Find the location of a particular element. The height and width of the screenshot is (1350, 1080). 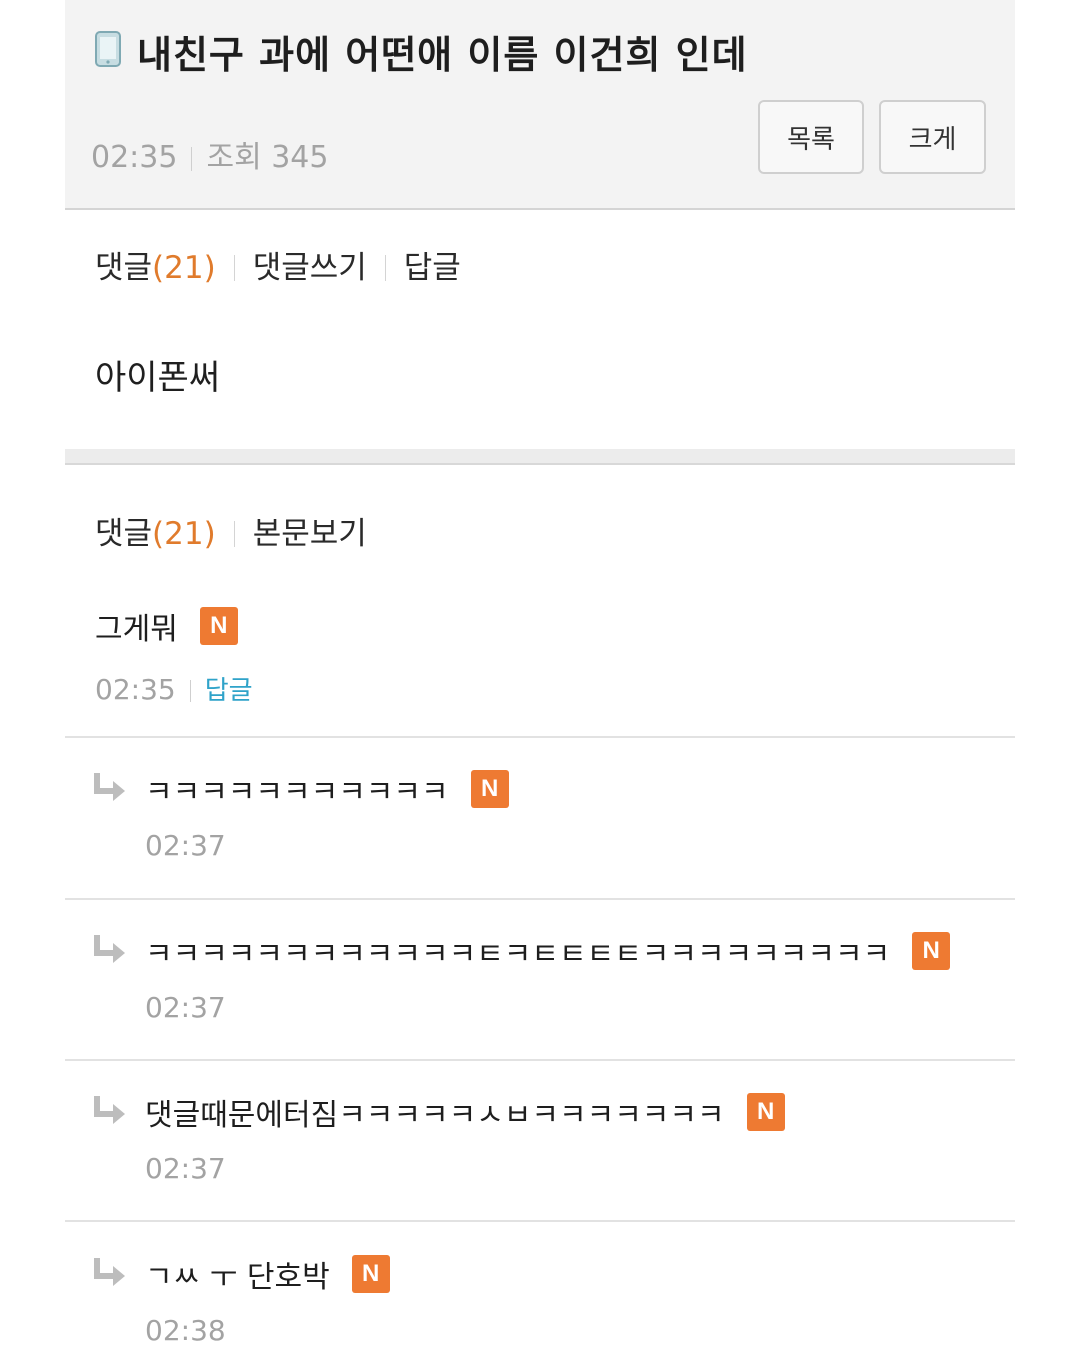

tab-view-body: 본문보기 is located at coordinates (310, 534).